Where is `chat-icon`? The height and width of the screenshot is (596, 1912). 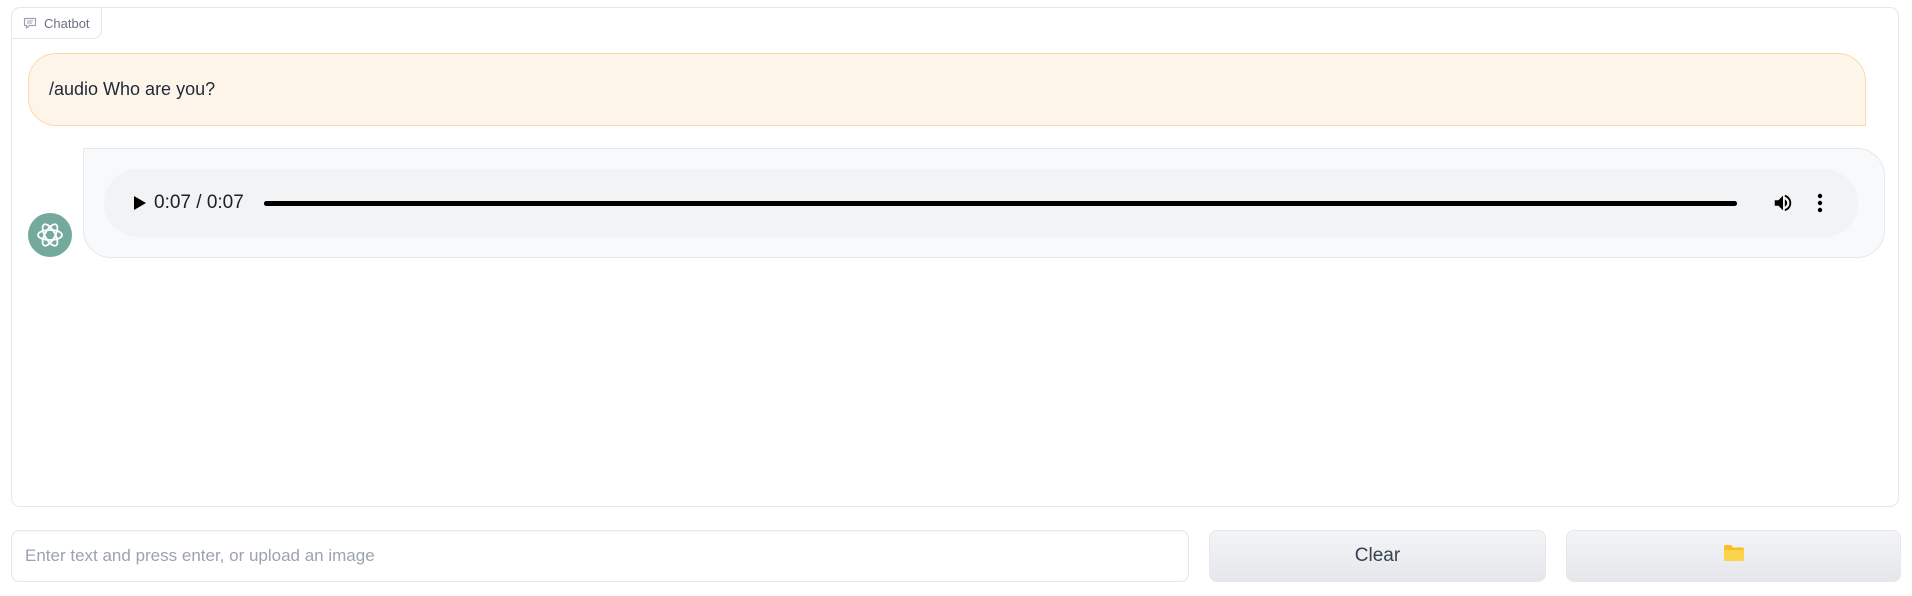
chat-icon is located at coordinates (30, 23).